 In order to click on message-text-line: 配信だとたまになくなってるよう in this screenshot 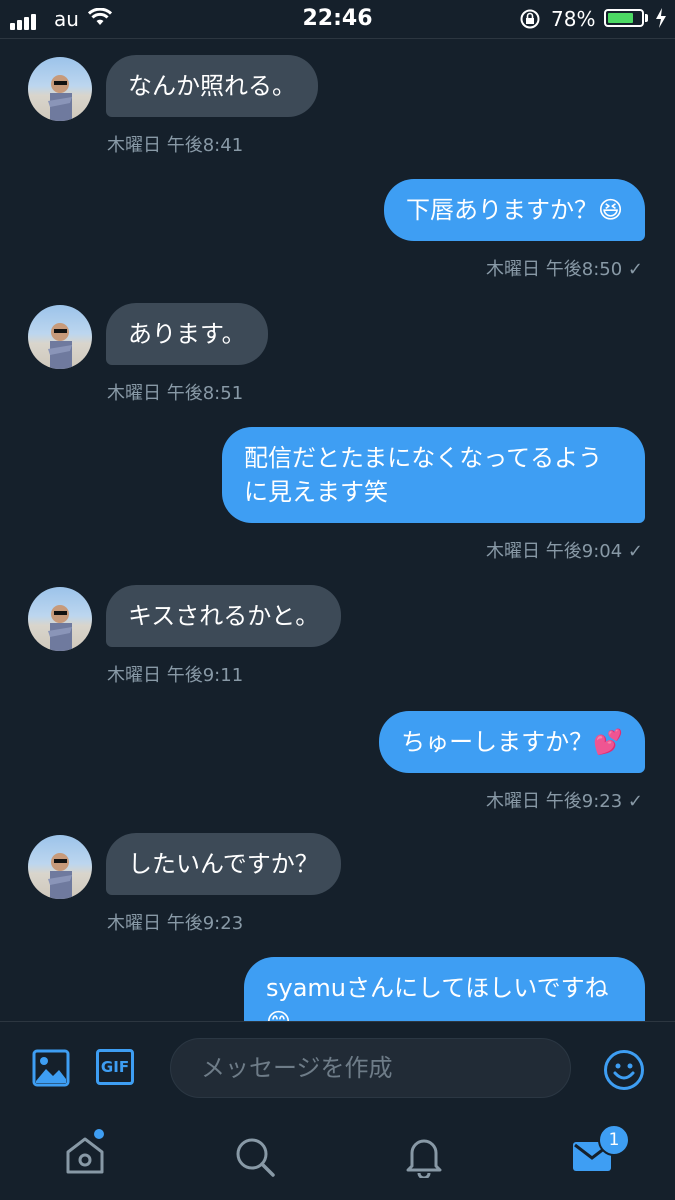, I will do `click(423, 458)`.